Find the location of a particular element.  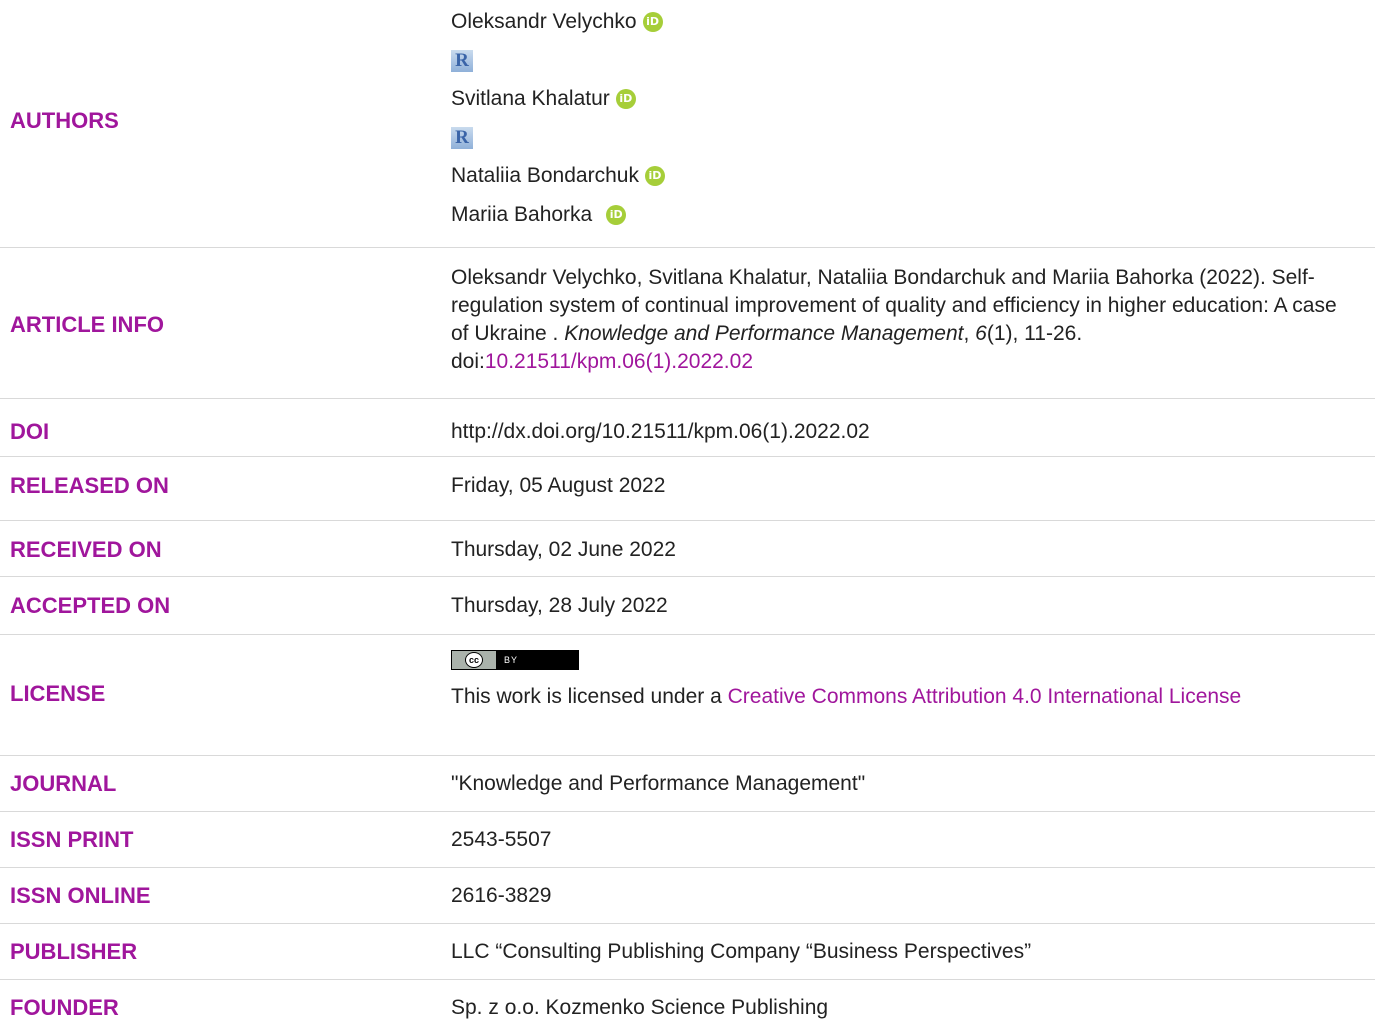

article-info-label: ARTICLE INFO is located at coordinates (87, 324).